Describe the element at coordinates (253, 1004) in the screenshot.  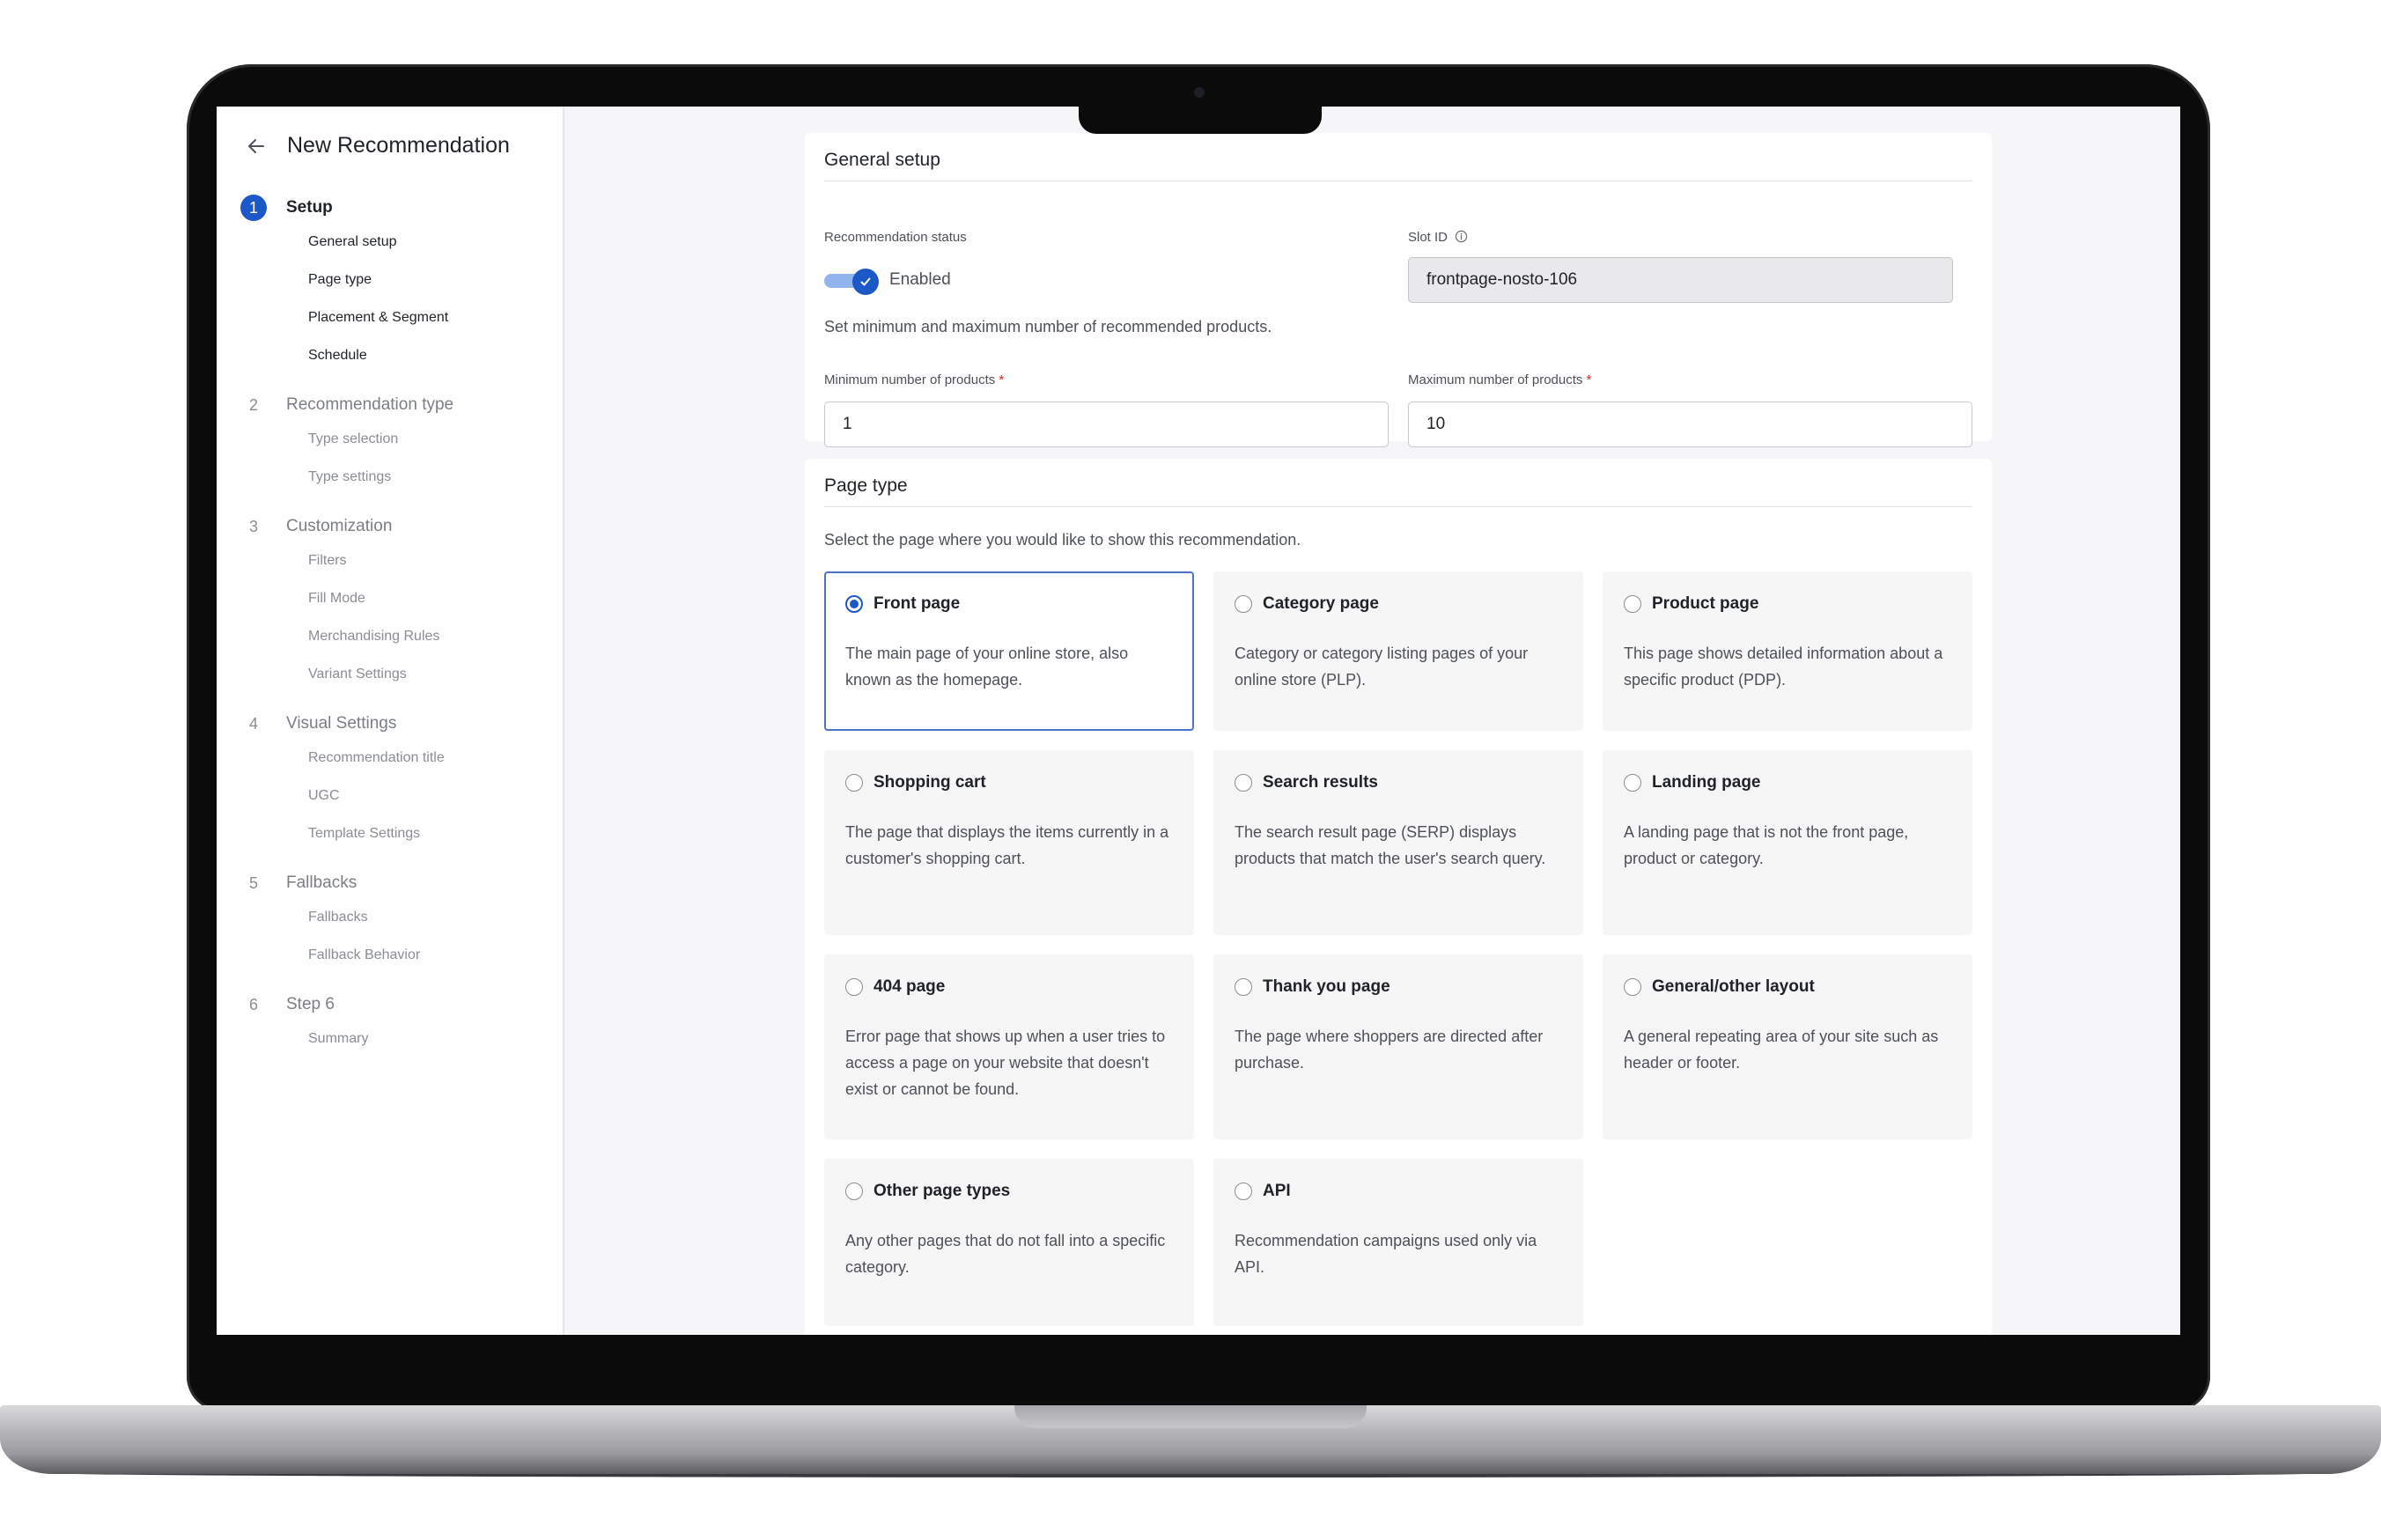
I see `step-number: 6` at that location.